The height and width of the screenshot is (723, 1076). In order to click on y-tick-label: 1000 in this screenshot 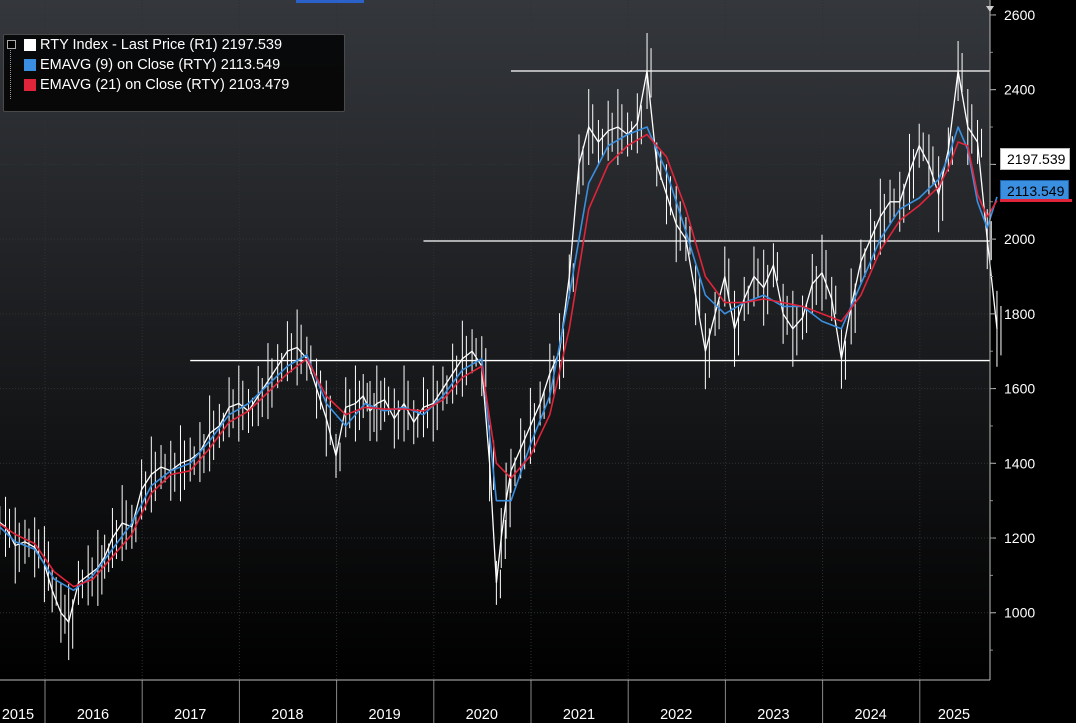, I will do `click(1019, 613)`.